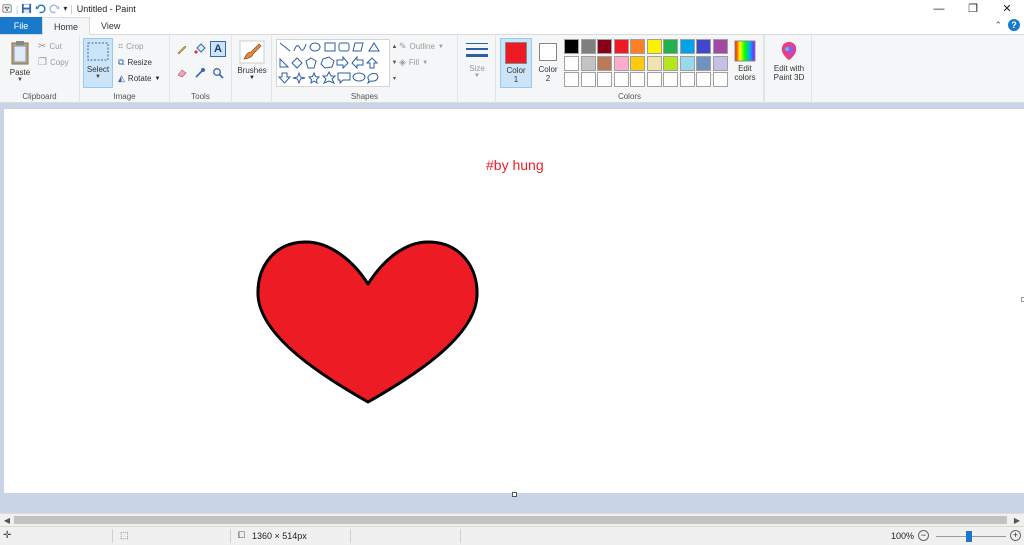 The image size is (1024, 545). Describe the element at coordinates (7, 520) in the screenshot. I see `scroll-left-icon: ◀` at that location.